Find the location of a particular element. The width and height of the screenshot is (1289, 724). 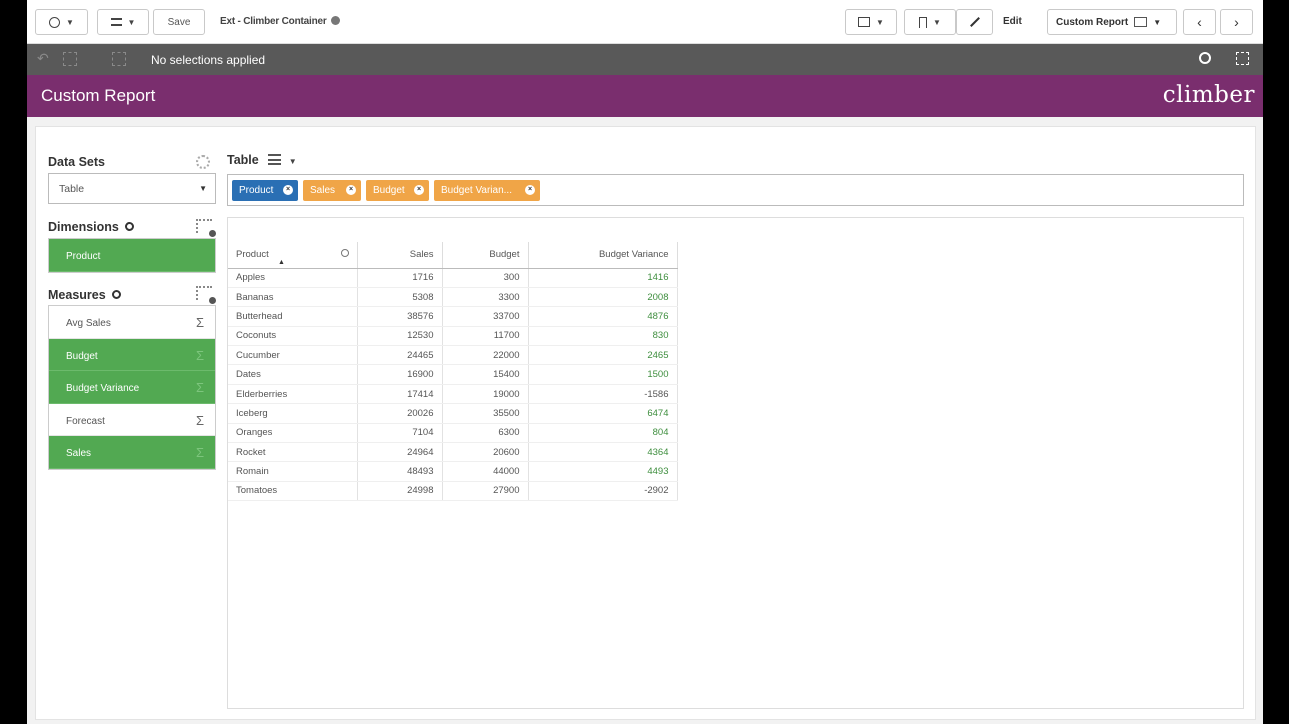

sheet-title: Custom Report is located at coordinates (98, 95).